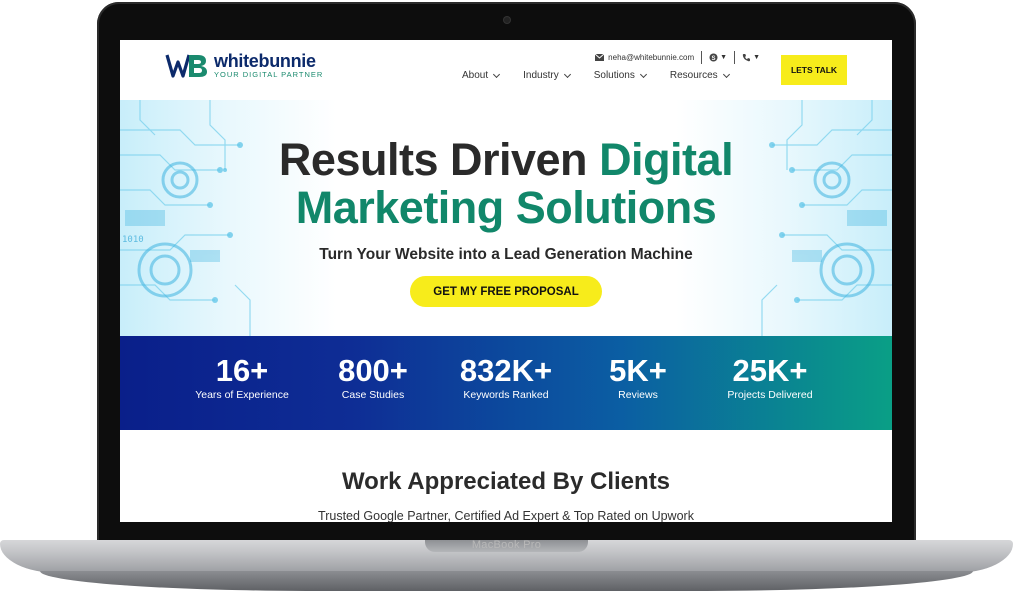 This screenshot has width=1013, height=602. I want to click on stat-item: 832K+ Keywords Ranked, so click(506, 378).